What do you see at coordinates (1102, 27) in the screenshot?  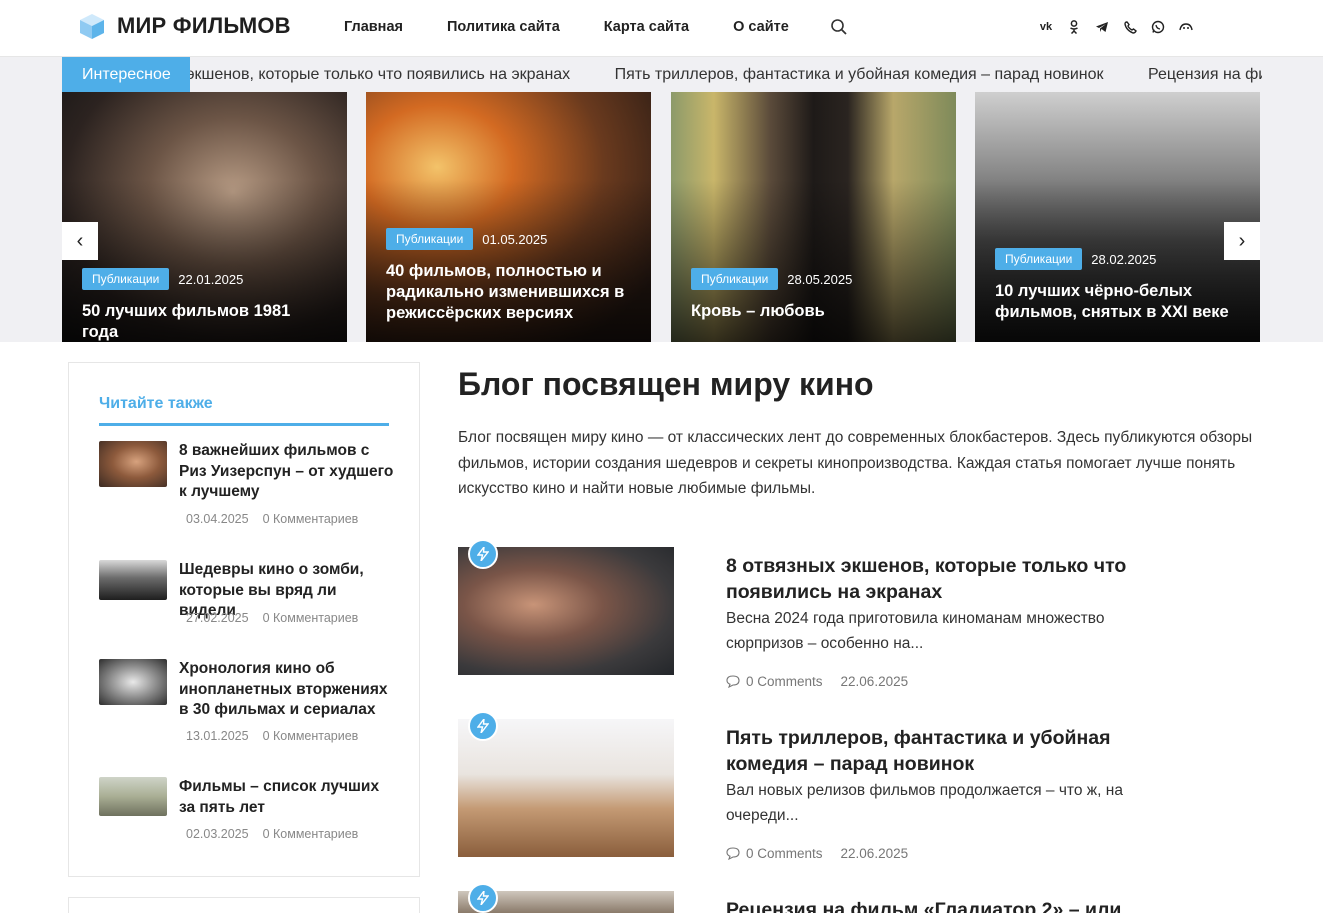 I see `telegram-icon` at bounding box center [1102, 27].